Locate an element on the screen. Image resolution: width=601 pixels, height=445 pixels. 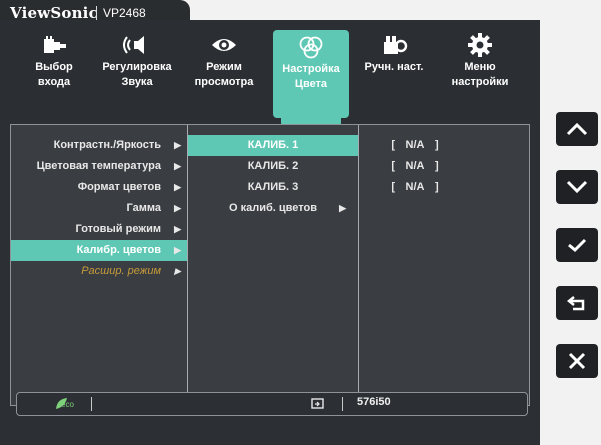
menu-row-color-temperature: Цветовая температура ▶ is located at coordinates (99, 166).